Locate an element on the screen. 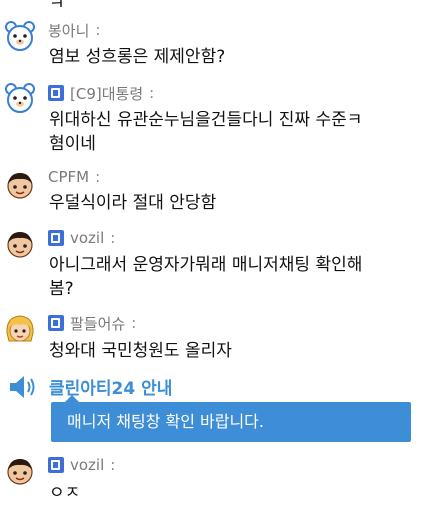 The image size is (428, 509). username: CPFM is located at coordinates (68, 177).